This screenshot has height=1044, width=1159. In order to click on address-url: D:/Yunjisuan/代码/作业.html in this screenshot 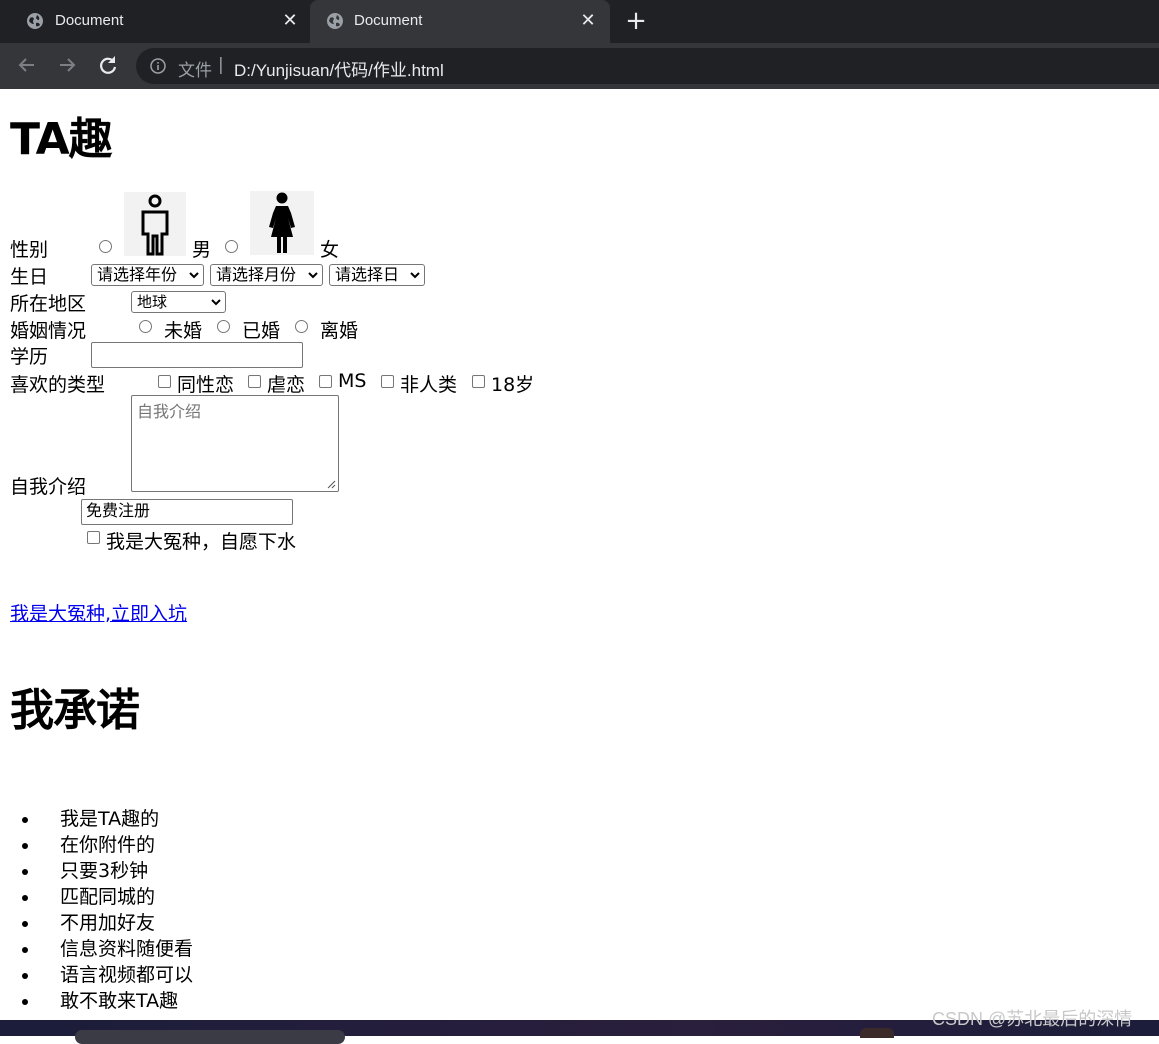, I will do `click(339, 68)`.